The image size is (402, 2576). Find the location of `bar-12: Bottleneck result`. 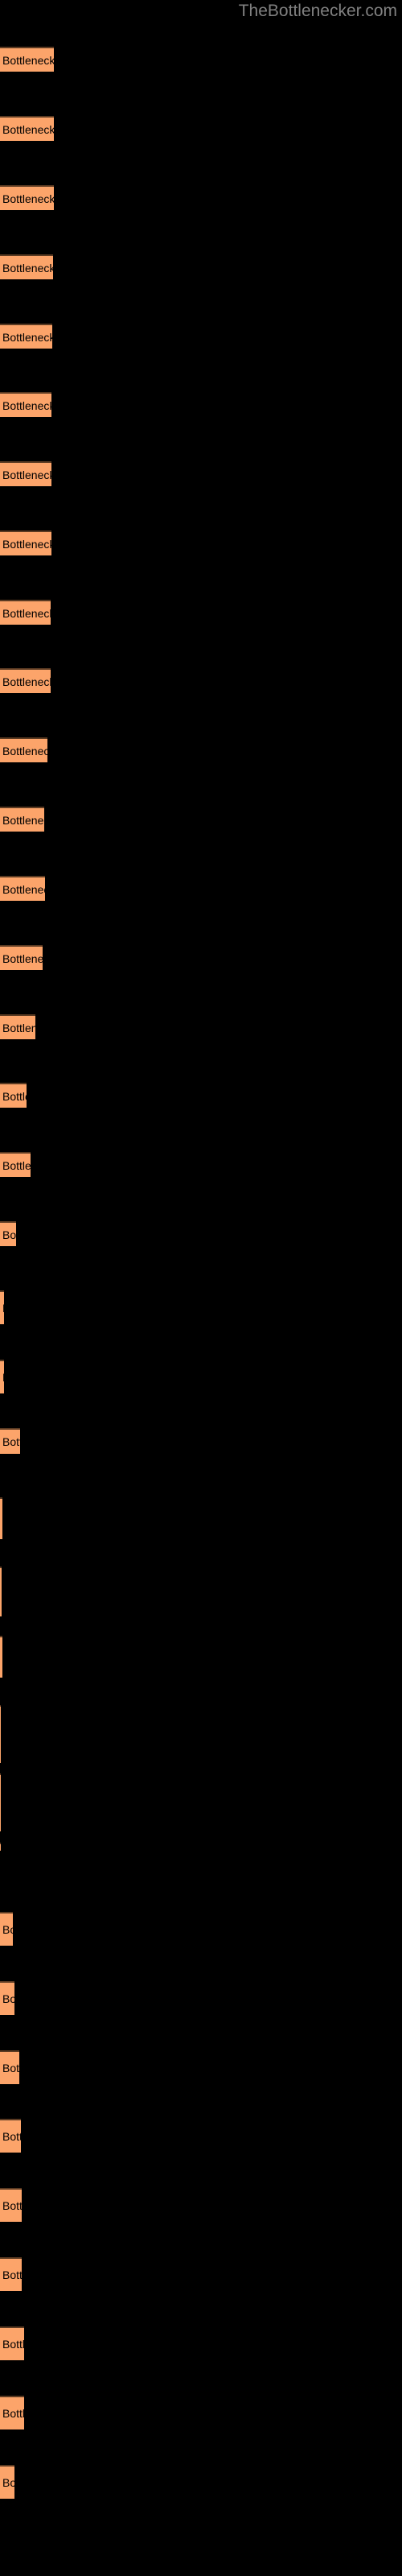

bar-12: Bottleneck result is located at coordinates (22, 819).